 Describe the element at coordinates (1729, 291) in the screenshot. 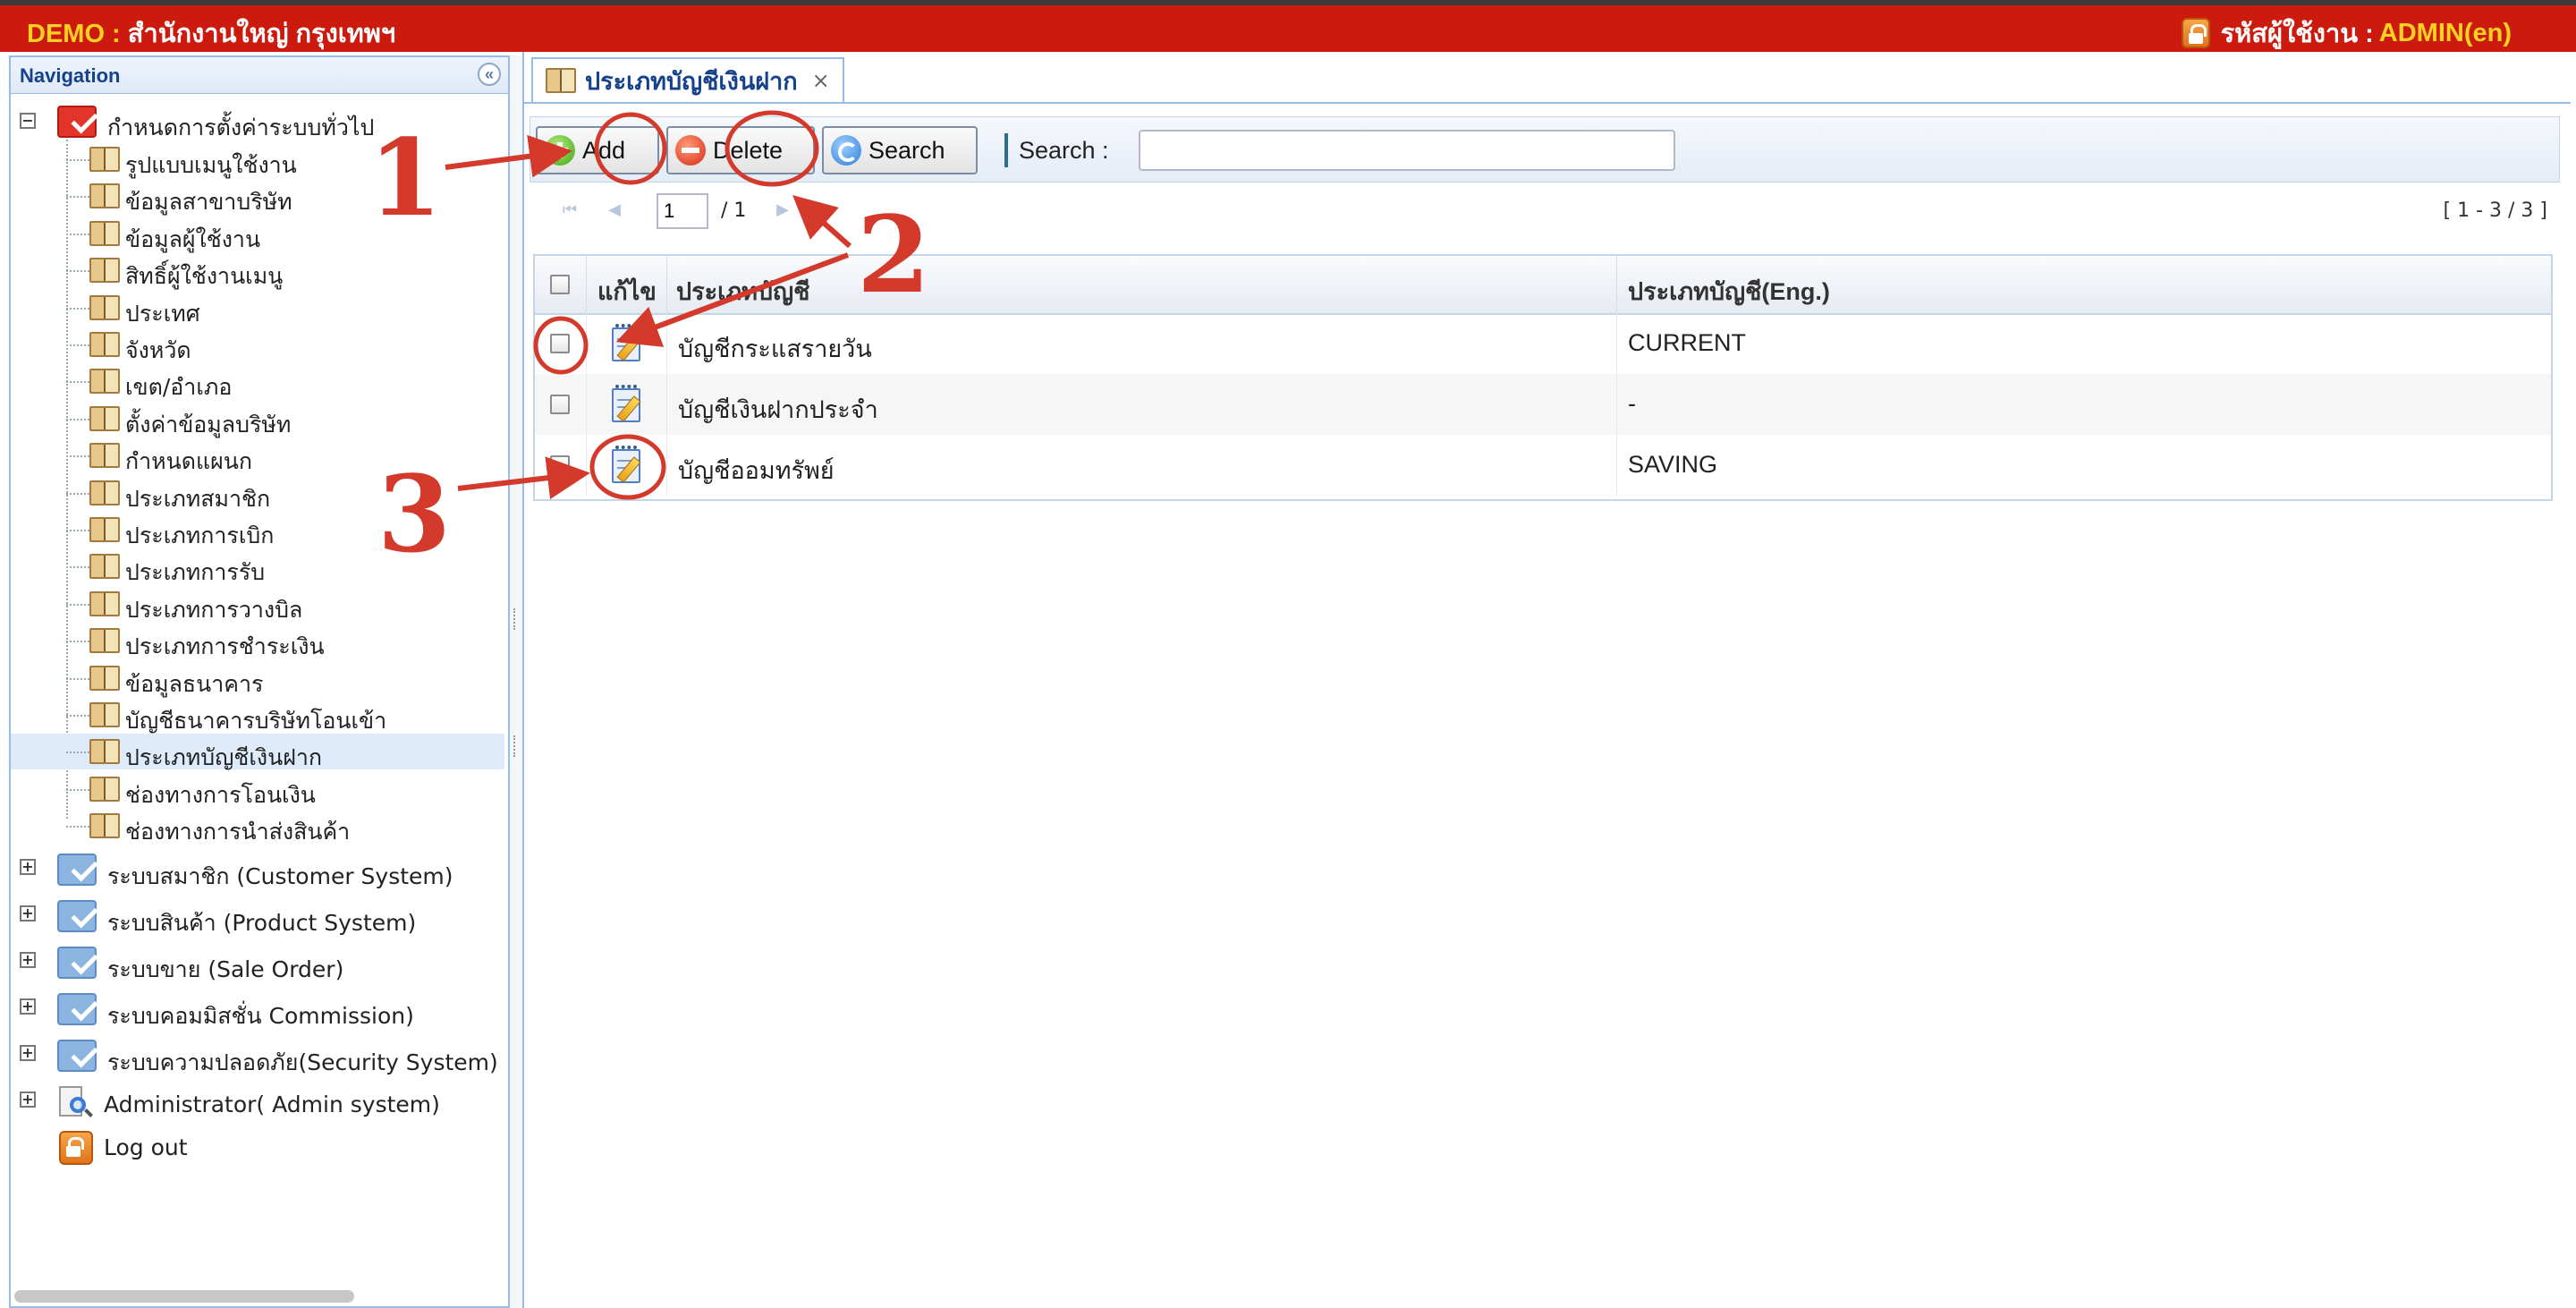

I see `header-type-en-label: ประเภทบัญชี(Eng.)` at that location.